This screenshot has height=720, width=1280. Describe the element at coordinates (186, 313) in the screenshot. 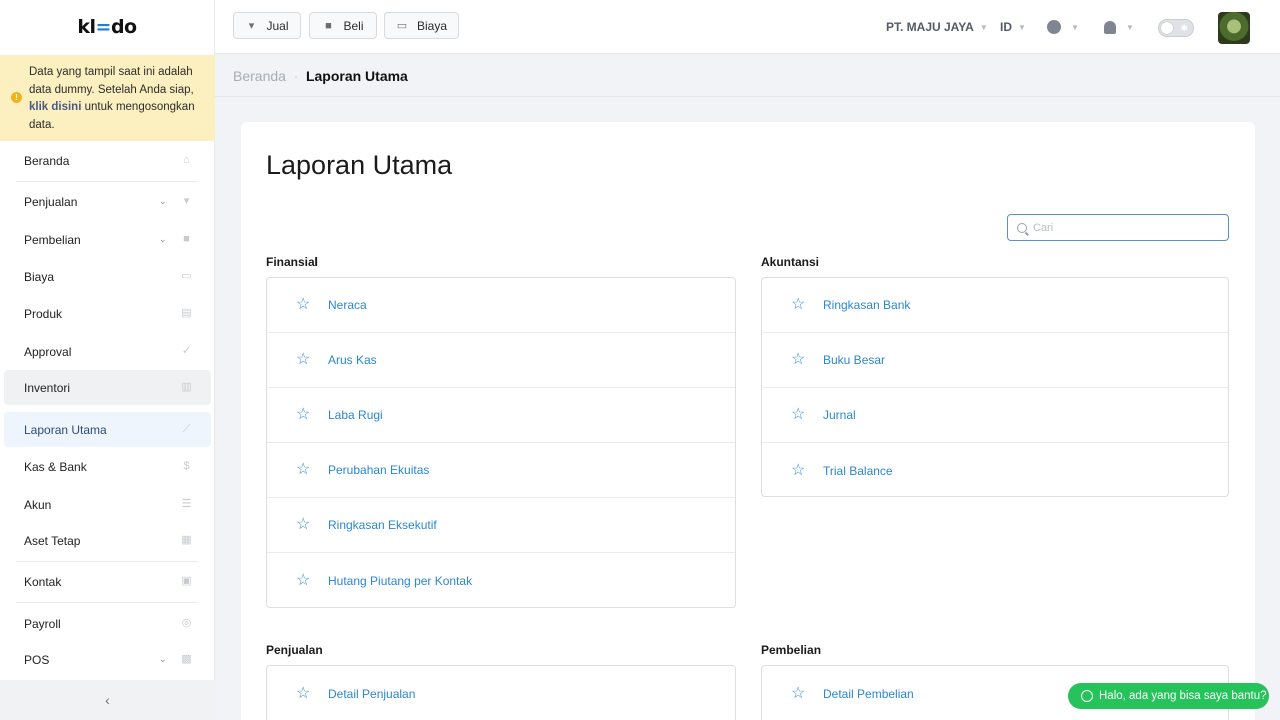

I see `box-icon: ▤` at that location.